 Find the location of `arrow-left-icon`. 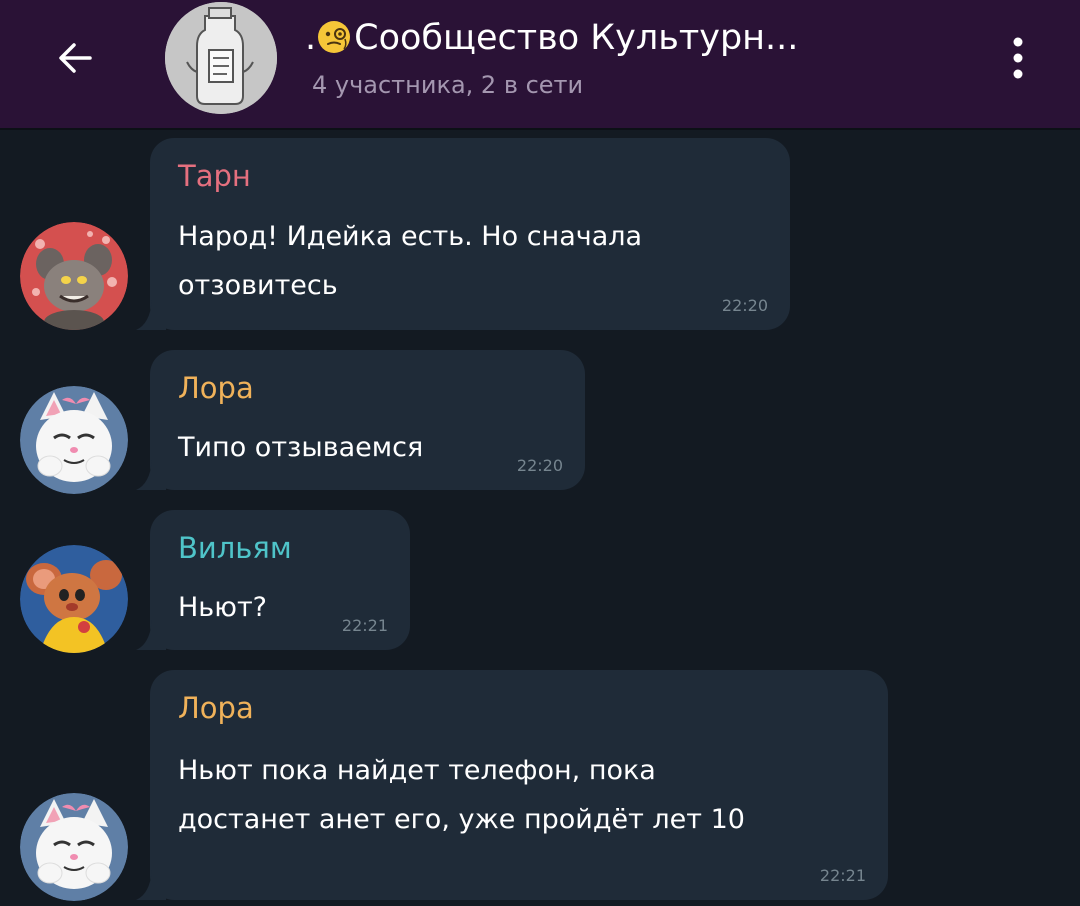

arrow-left-icon is located at coordinates (75, 58).